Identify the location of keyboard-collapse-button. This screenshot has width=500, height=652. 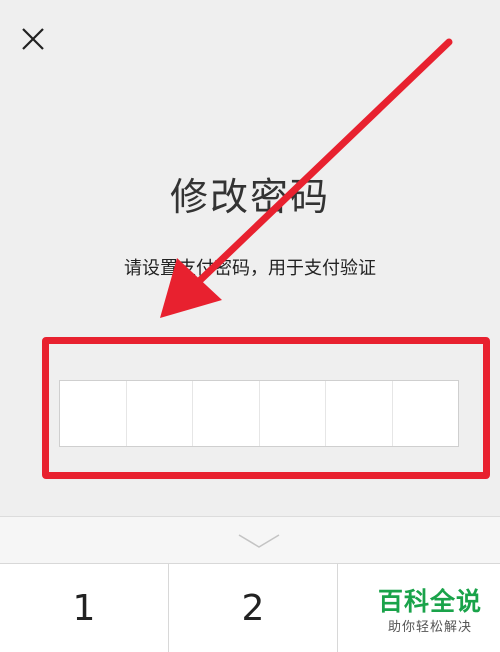
(250, 540).